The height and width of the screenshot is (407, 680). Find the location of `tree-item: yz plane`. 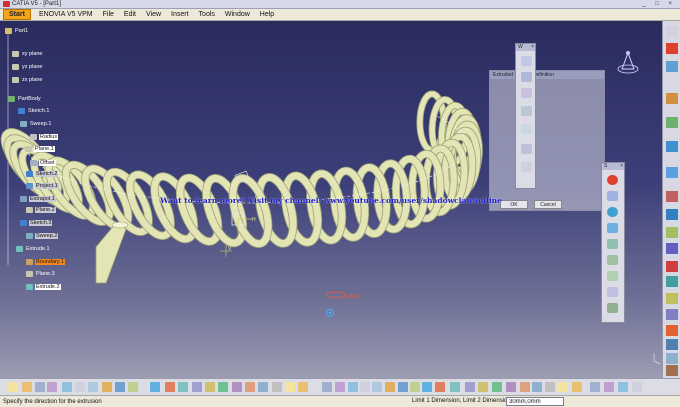

tree-item: yz plane is located at coordinates (28, 67).